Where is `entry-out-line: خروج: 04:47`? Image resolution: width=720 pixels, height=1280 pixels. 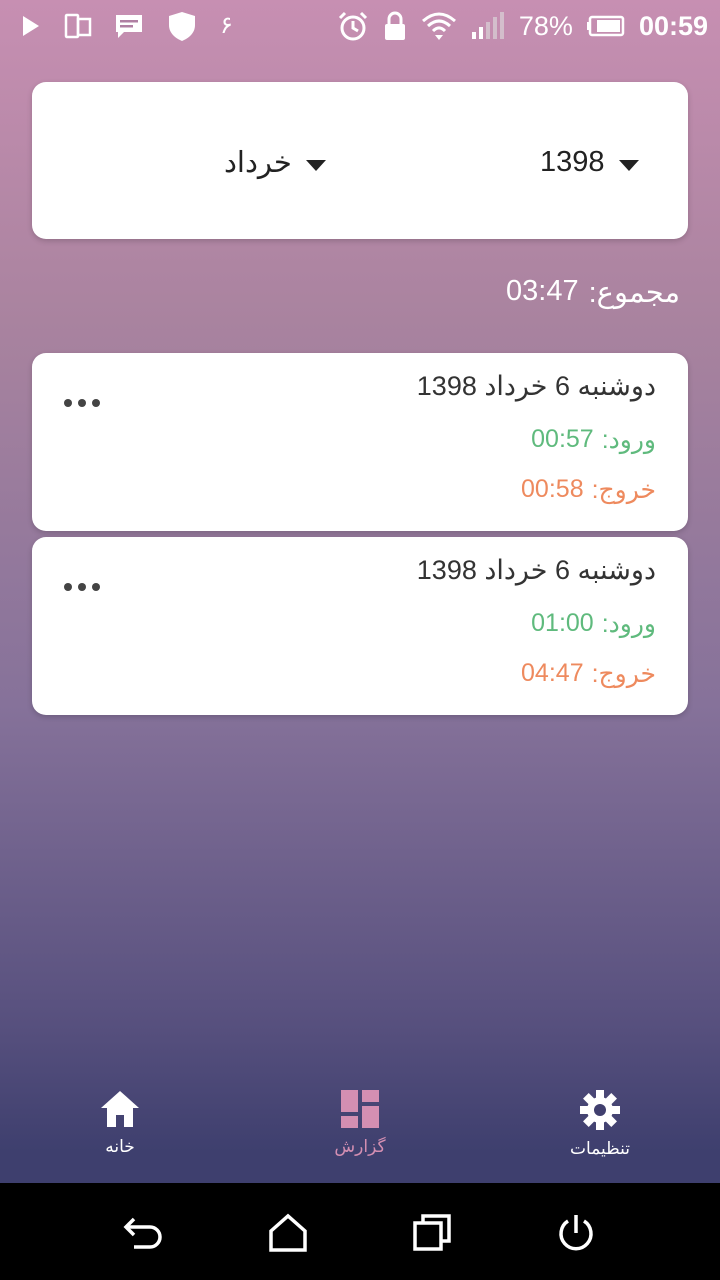 entry-out-line: خروج: 04:47 is located at coordinates (588, 674).